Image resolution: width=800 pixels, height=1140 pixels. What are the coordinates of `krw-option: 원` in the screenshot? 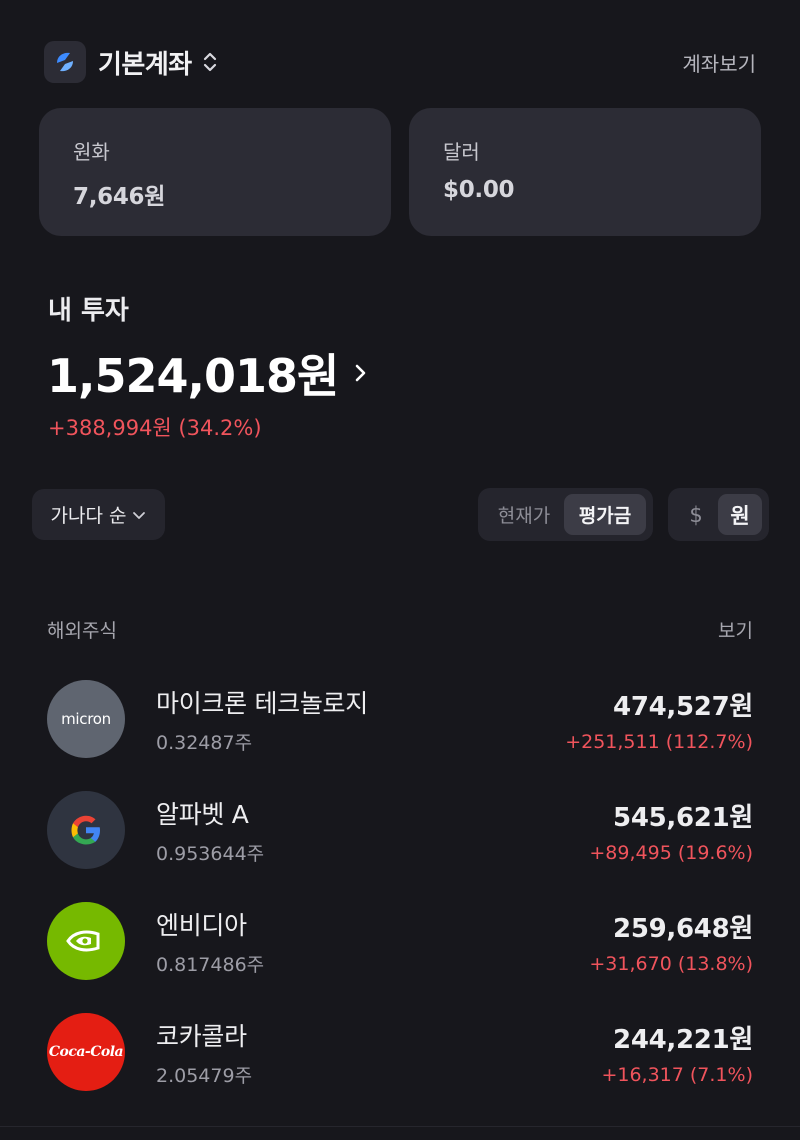 It's located at (740, 514).